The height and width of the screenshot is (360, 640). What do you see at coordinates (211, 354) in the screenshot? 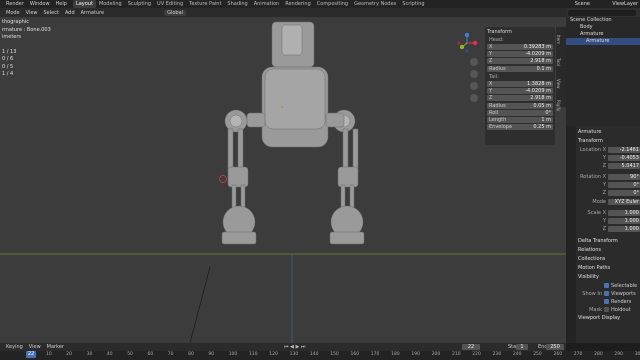
I see `ruler-tick-label: 90` at bounding box center [211, 354].